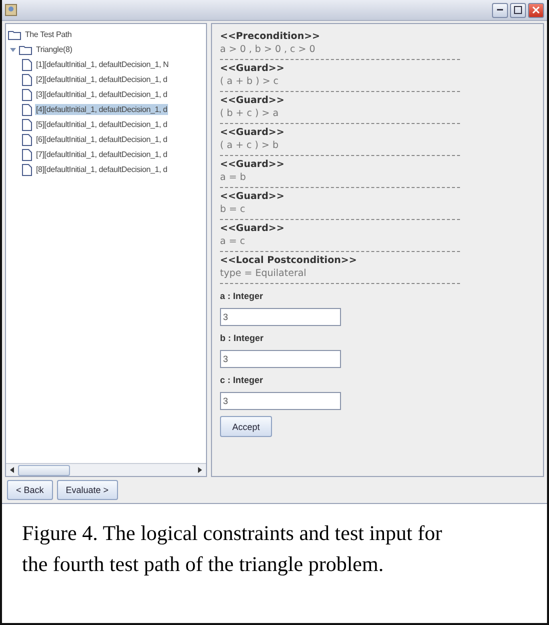 This screenshot has width=549, height=625. I want to click on maximize-button, so click(518, 10).